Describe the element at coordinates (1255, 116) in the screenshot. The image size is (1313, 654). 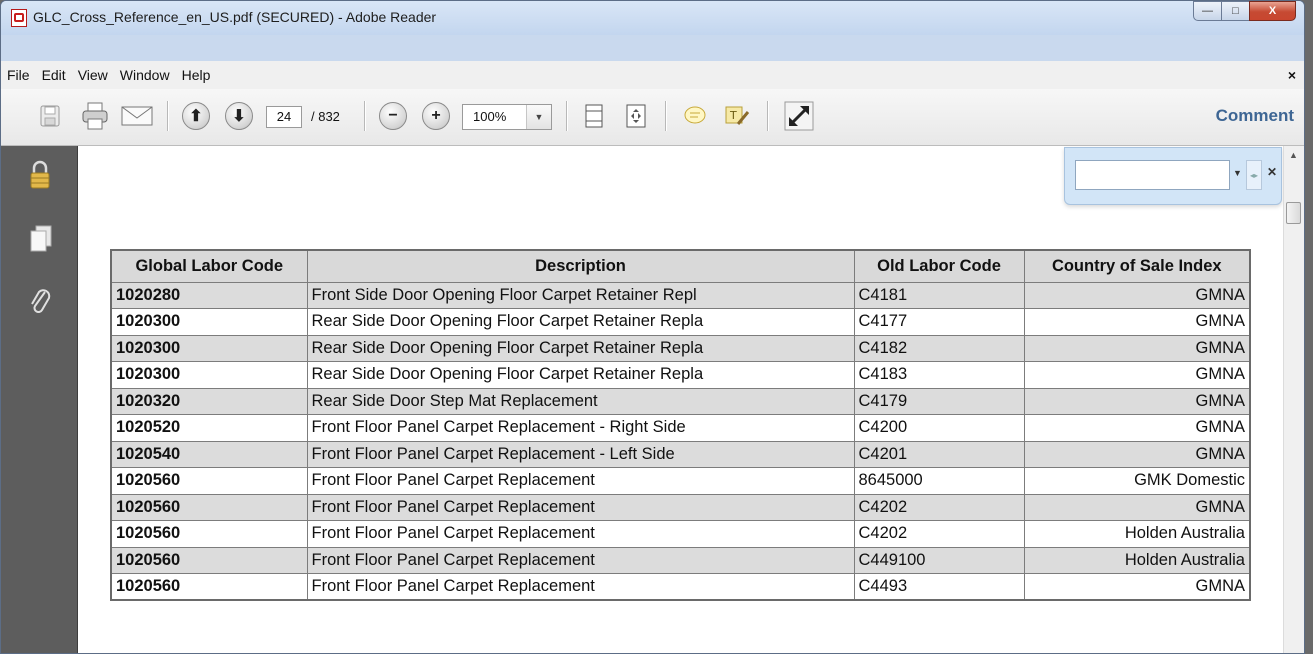
I see `comment-pane-button: Comment` at that location.